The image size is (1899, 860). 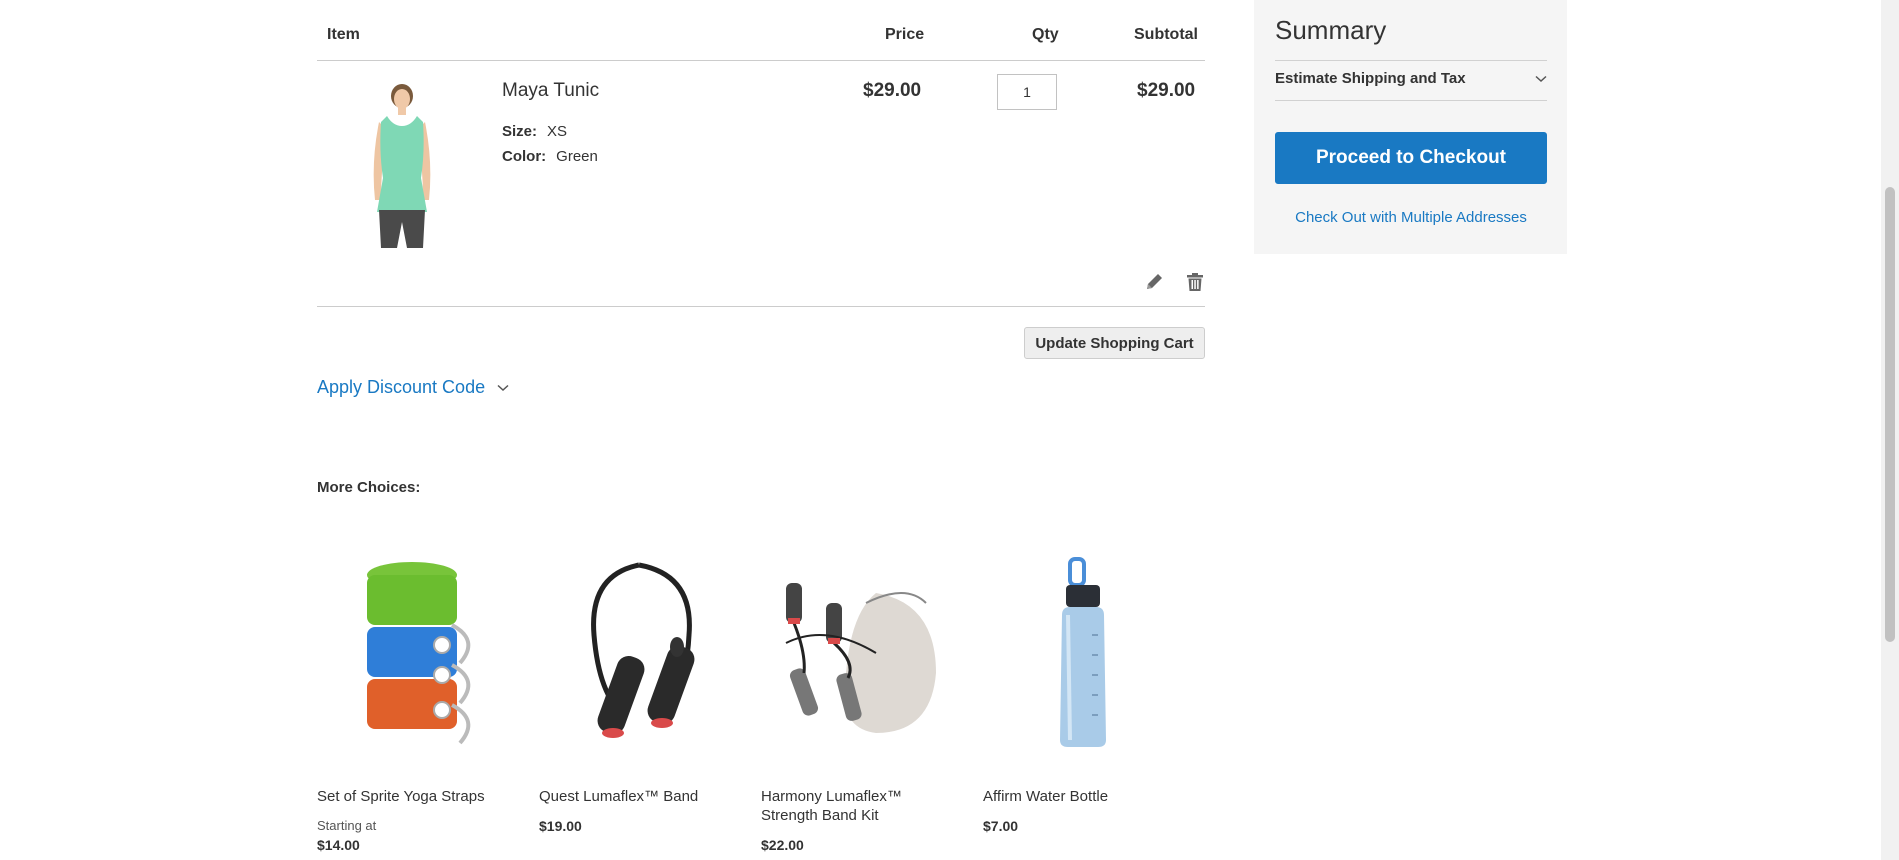 What do you see at coordinates (761, 306) in the screenshot?
I see `table-footer-divider` at bounding box center [761, 306].